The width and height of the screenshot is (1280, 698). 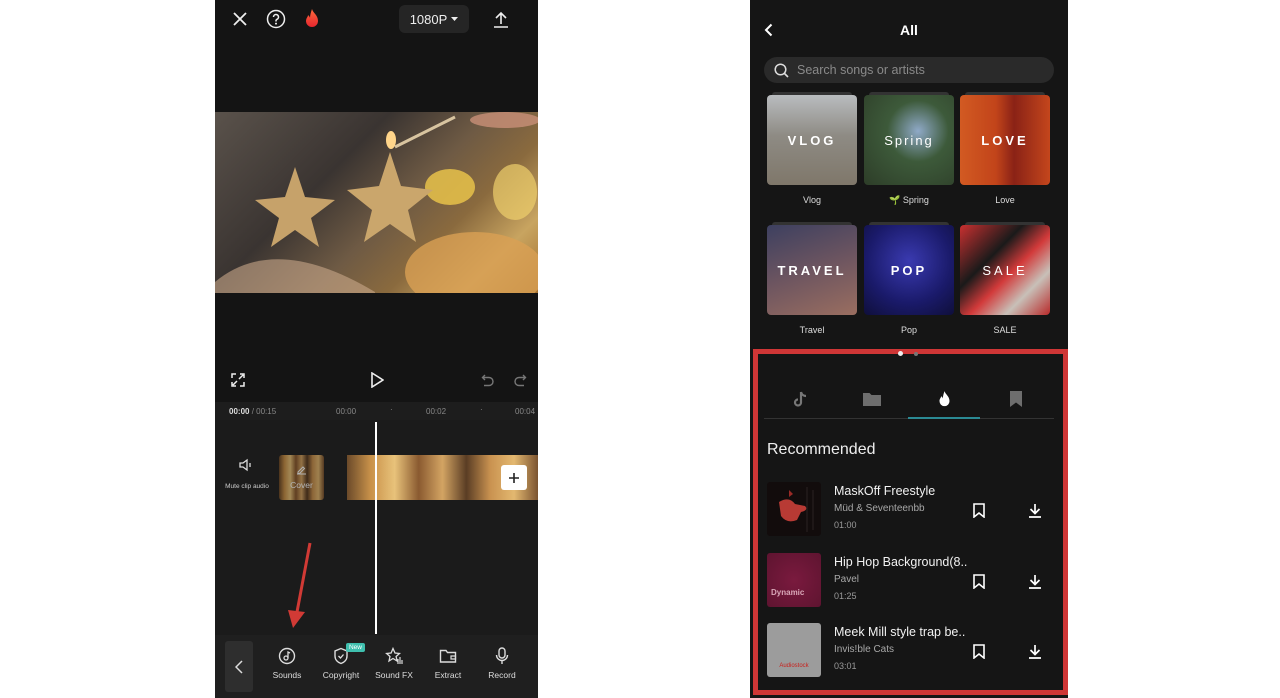 I want to click on redo-button, so click(x=520, y=380).